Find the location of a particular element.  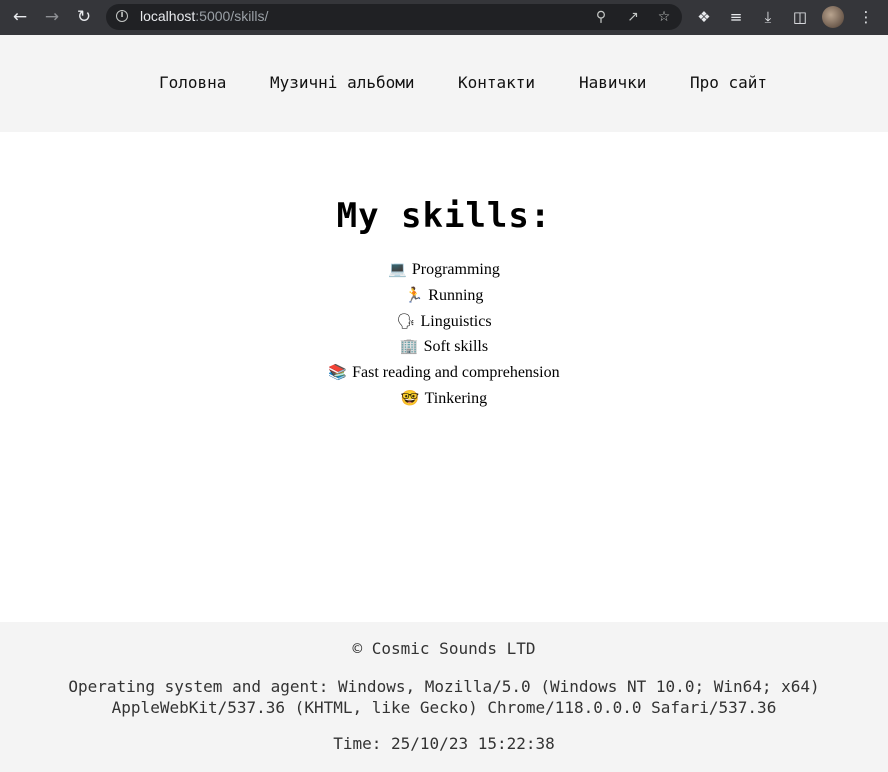

media-queue-icon: ≡ is located at coordinates (736, 17).